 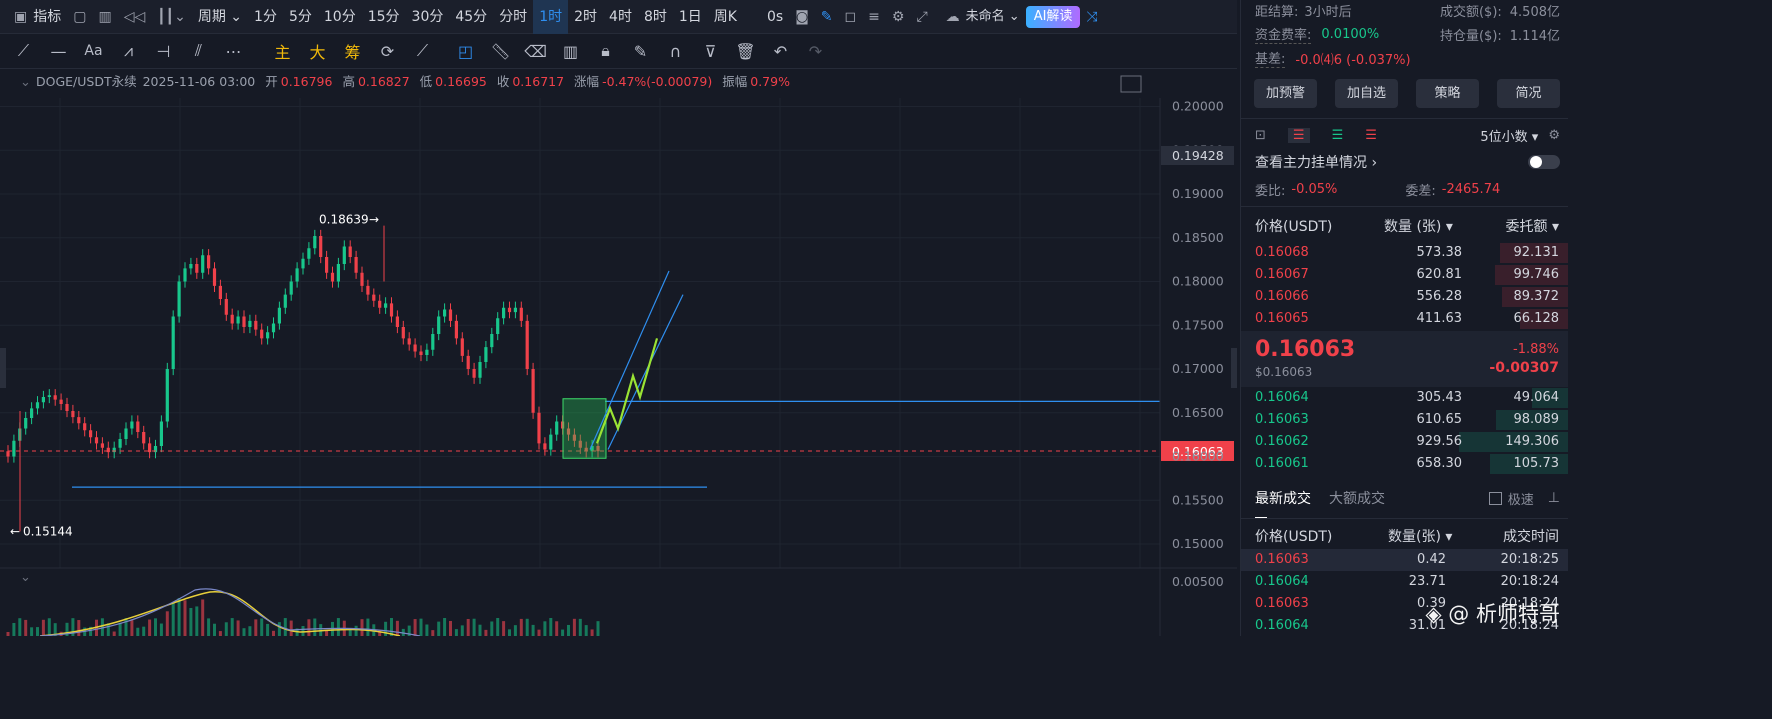 What do you see at coordinates (233, 51) in the screenshot?
I see `more-tools-icon: ⋯` at bounding box center [233, 51].